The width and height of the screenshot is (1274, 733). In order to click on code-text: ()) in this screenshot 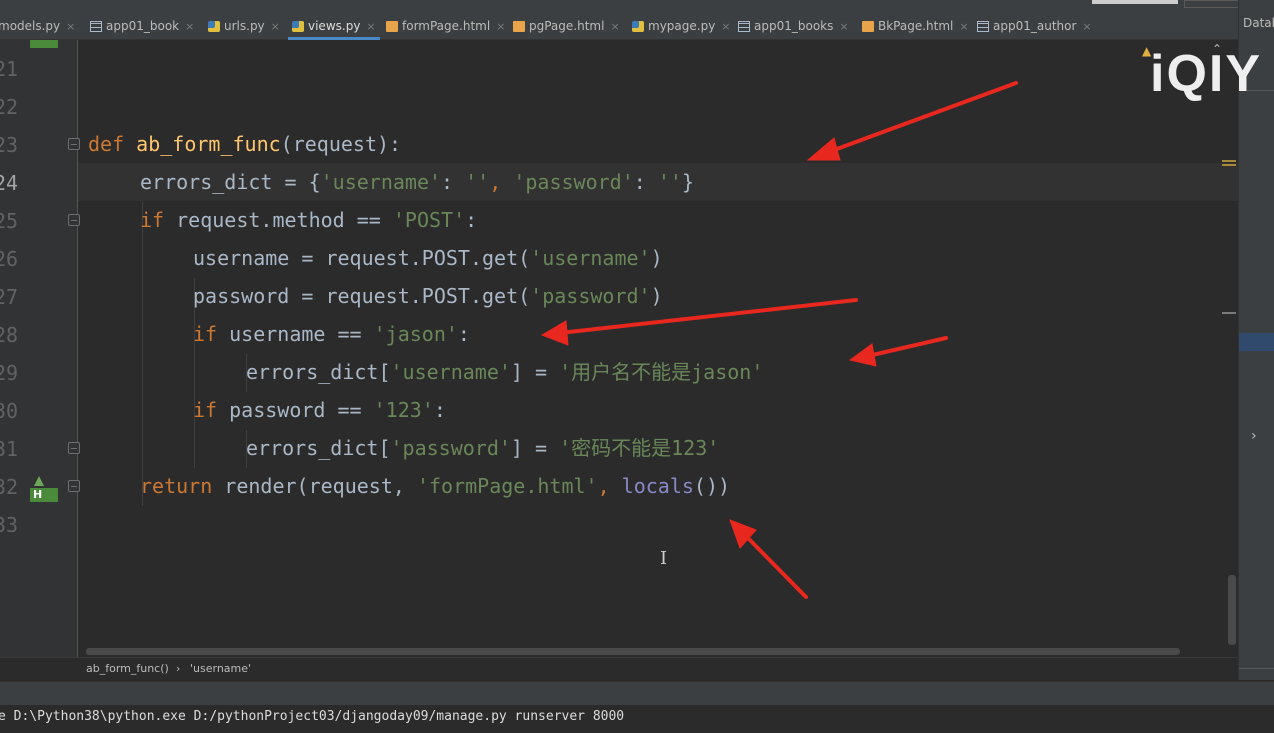, I will do `click(712, 486)`.